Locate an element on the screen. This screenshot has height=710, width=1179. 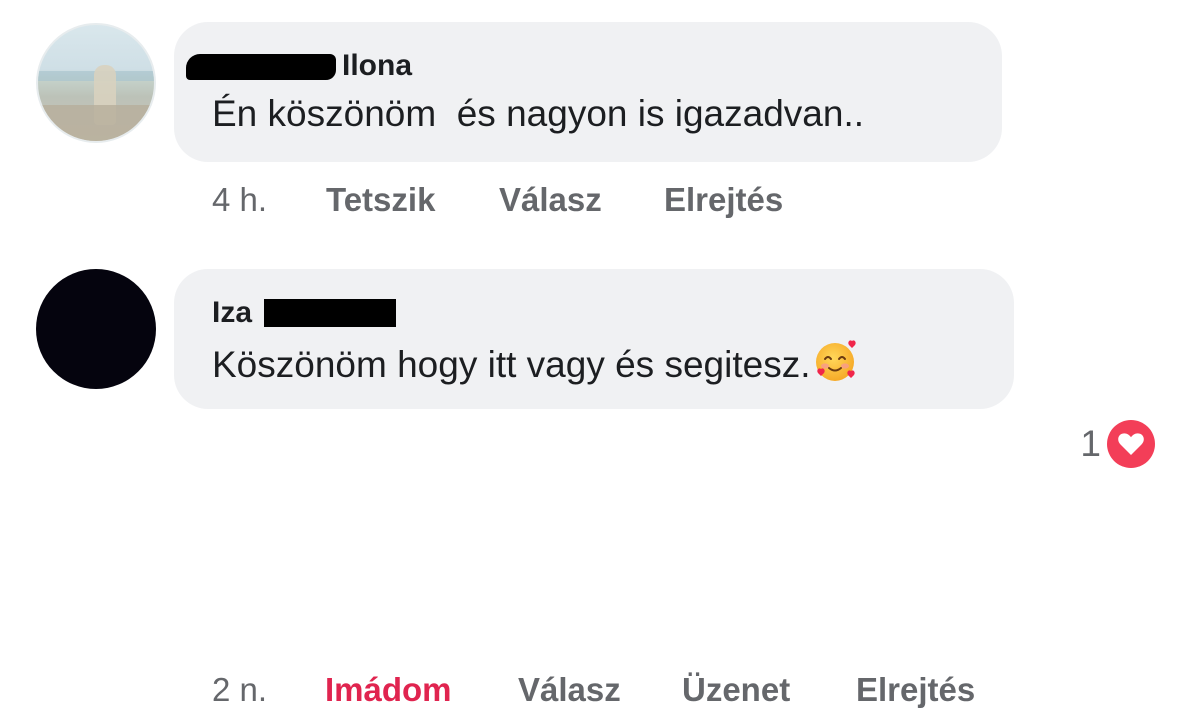
reaction-count: 1 is located at coordinates (1090, 443).